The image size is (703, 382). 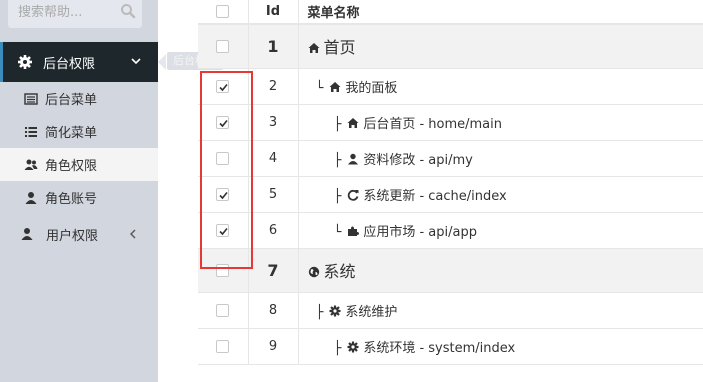 I want to click on menu-name: 资料修改 - api/my, so click(x=418, y=160).